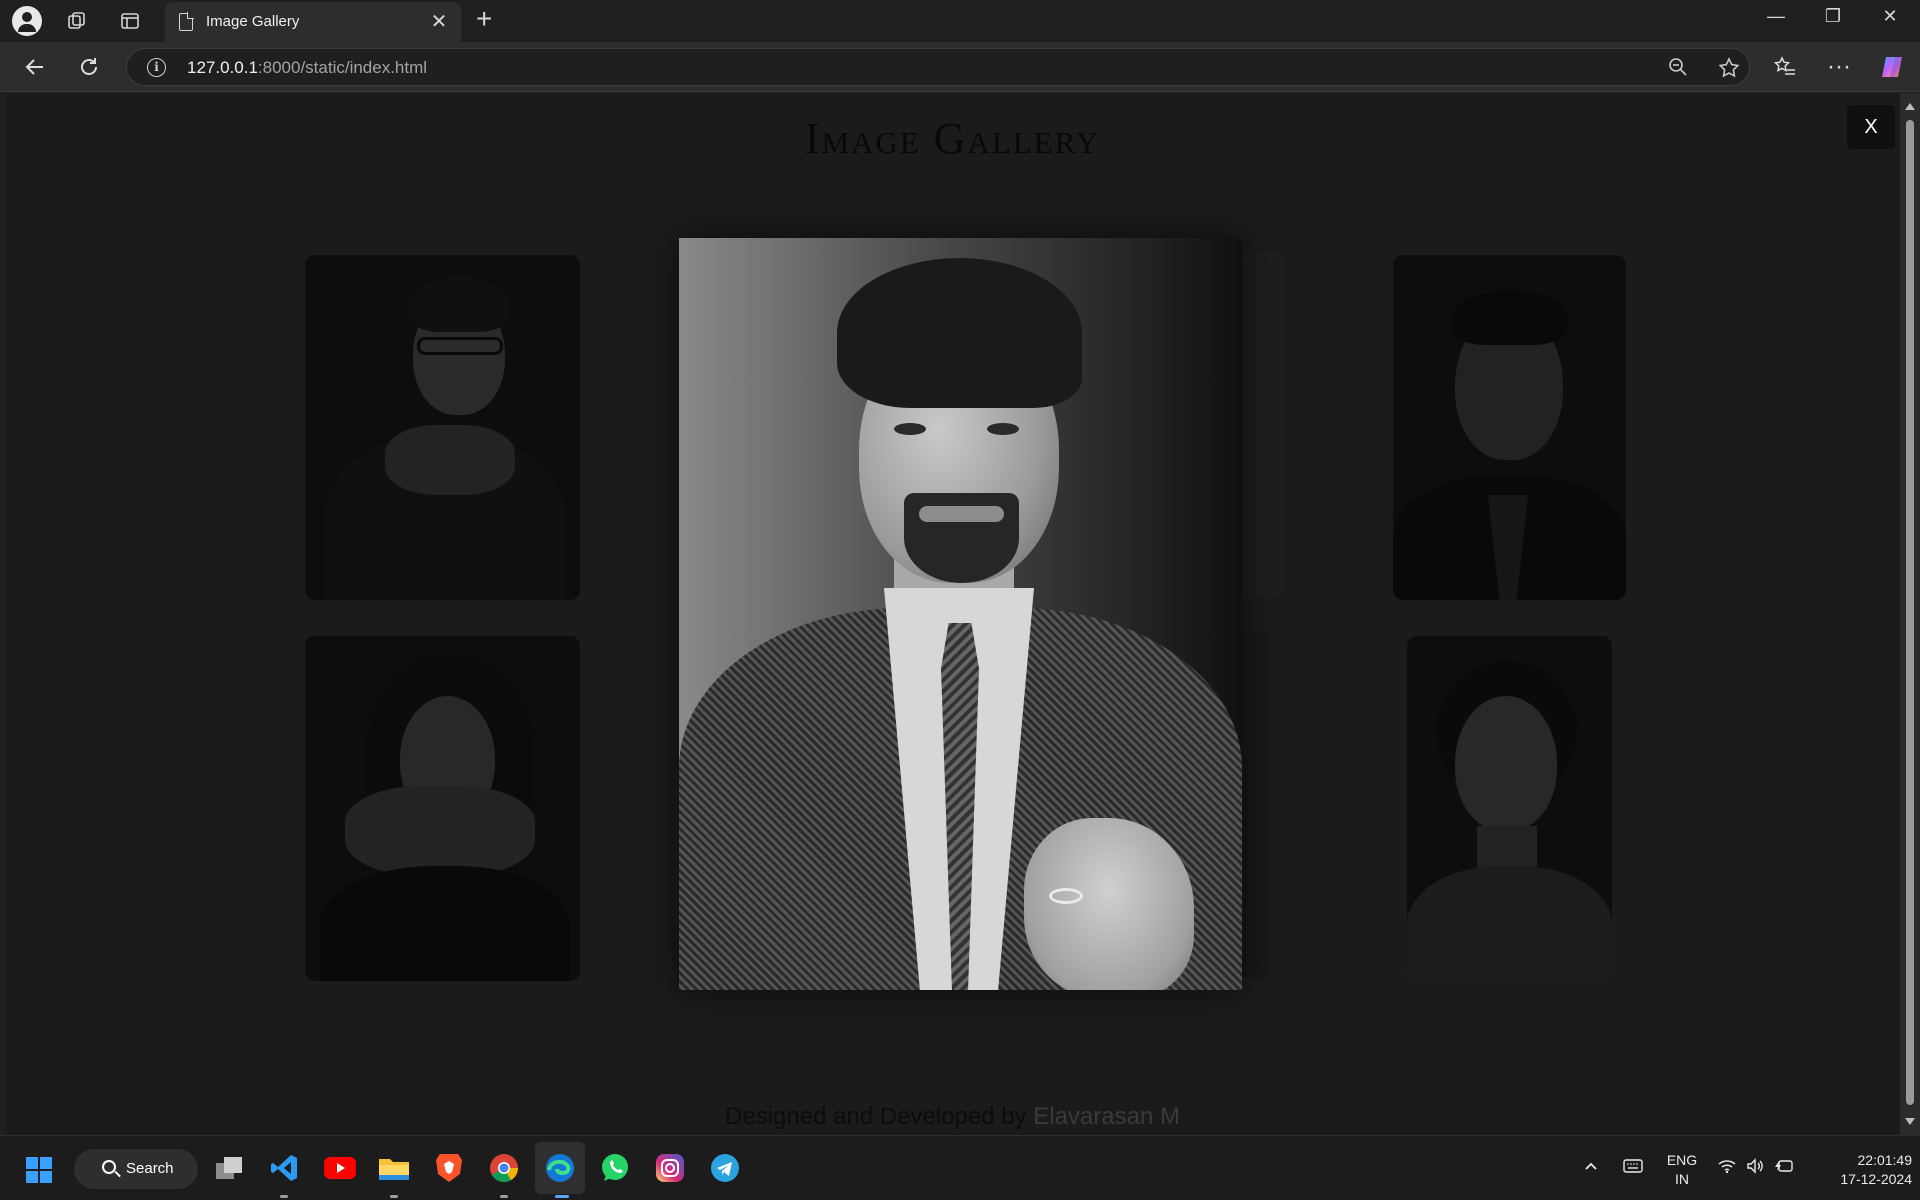 This screenshot has width=1920, height=1200. Describe the element at coordinates (284, 1196) in the screenshot. I see `vscode-running-indicator` at that location.